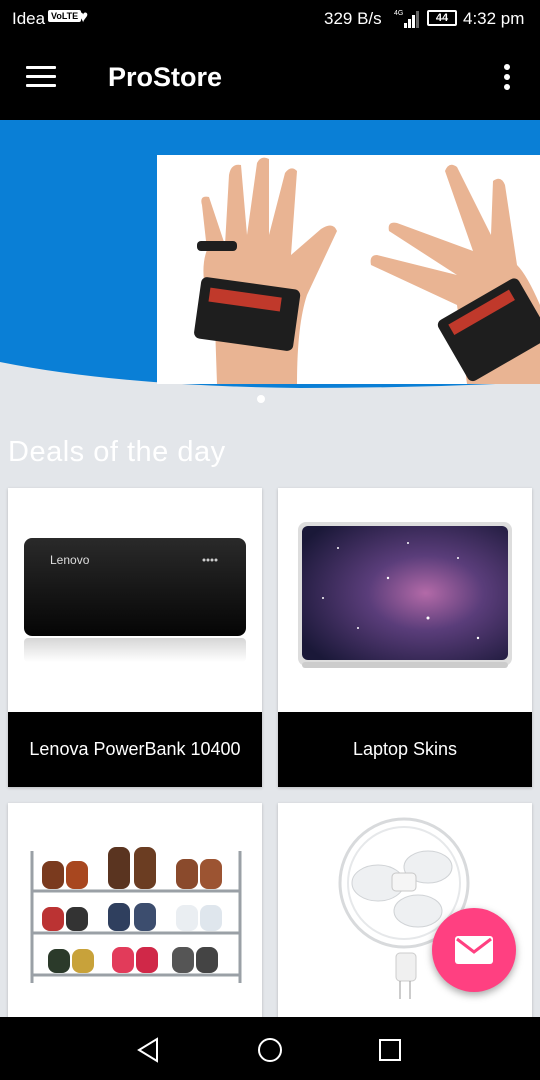 The height and width of the screenshot is (1080, 540). I want to click on lenovo-powerbank-photo: Lenovo, so click(135, 600).